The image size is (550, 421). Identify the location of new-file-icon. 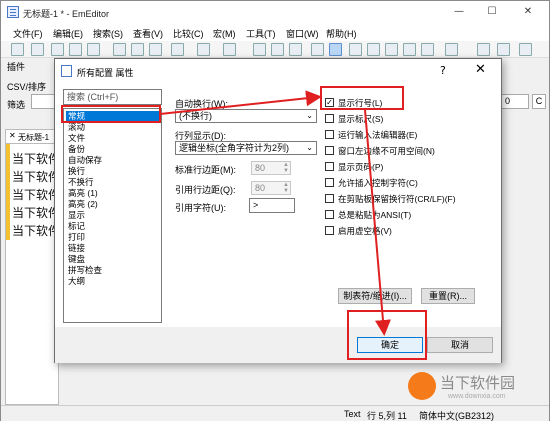
(17, 49).